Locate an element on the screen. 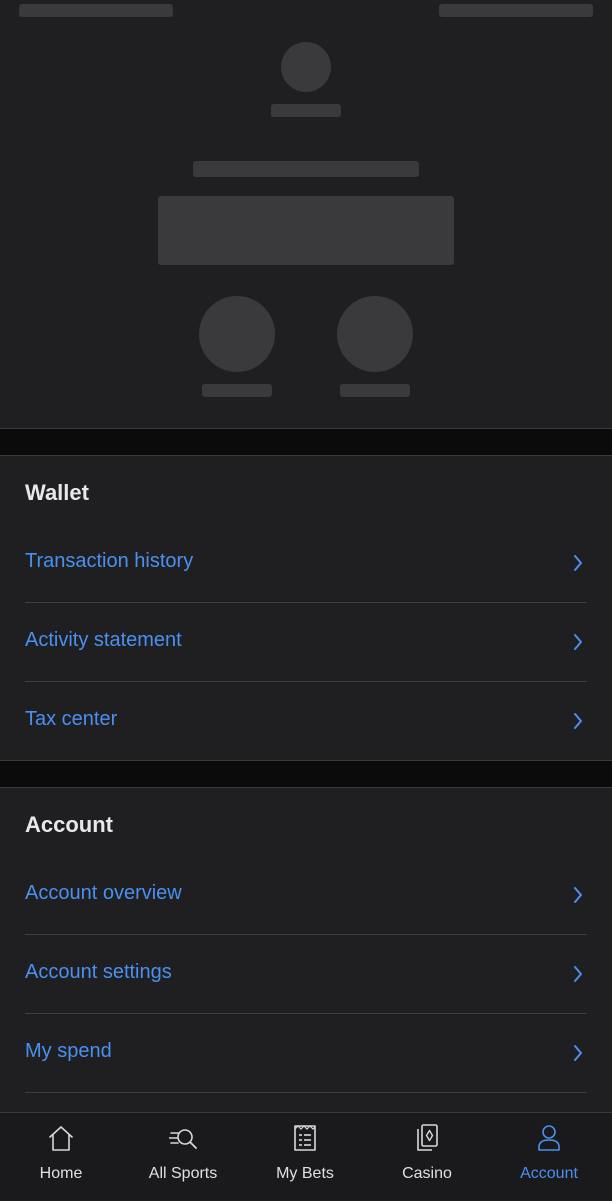 The width and height of the screenshot is (612, 1201). action-button-placeholder-left is located at coordinates (237, 334).